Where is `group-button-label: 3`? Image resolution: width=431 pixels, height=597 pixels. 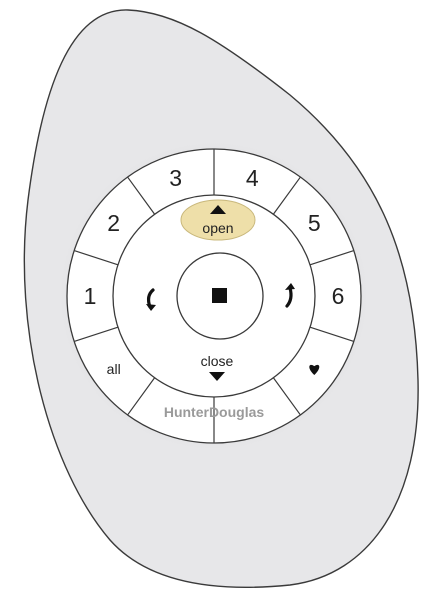 group-button-label: 3 is located at coordinates (175, 178).